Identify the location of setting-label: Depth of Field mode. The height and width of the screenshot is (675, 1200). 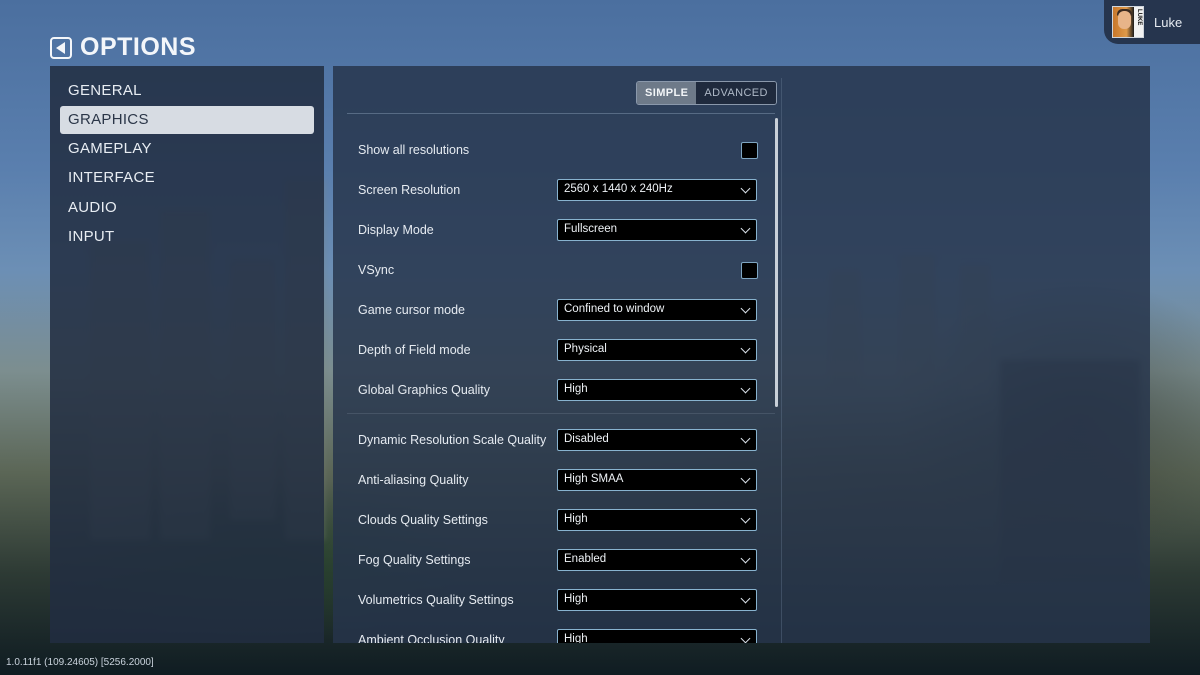
(414, 350).